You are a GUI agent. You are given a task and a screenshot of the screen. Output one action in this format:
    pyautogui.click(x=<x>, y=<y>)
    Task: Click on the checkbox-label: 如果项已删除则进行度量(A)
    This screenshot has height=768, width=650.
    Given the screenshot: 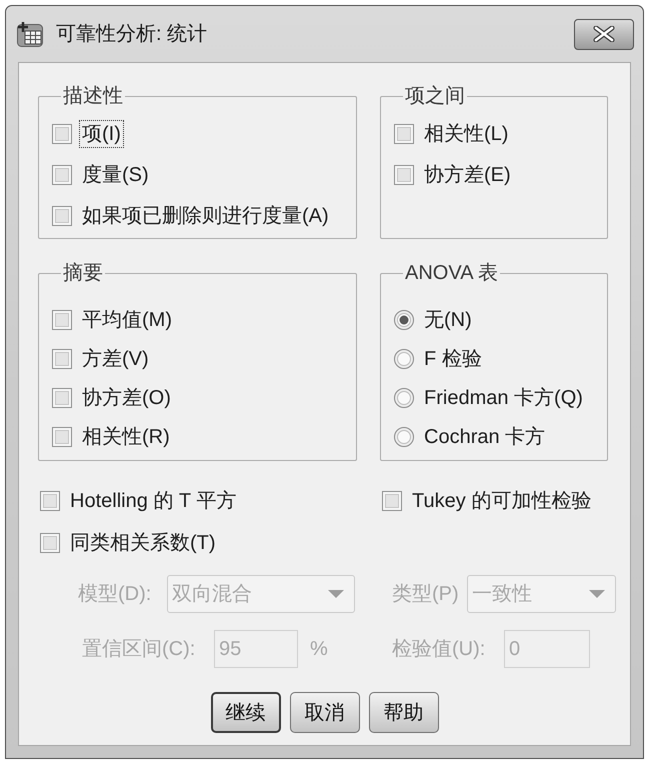 What is the action you would take?
    pyautogui.click(x=205, y=216)
    